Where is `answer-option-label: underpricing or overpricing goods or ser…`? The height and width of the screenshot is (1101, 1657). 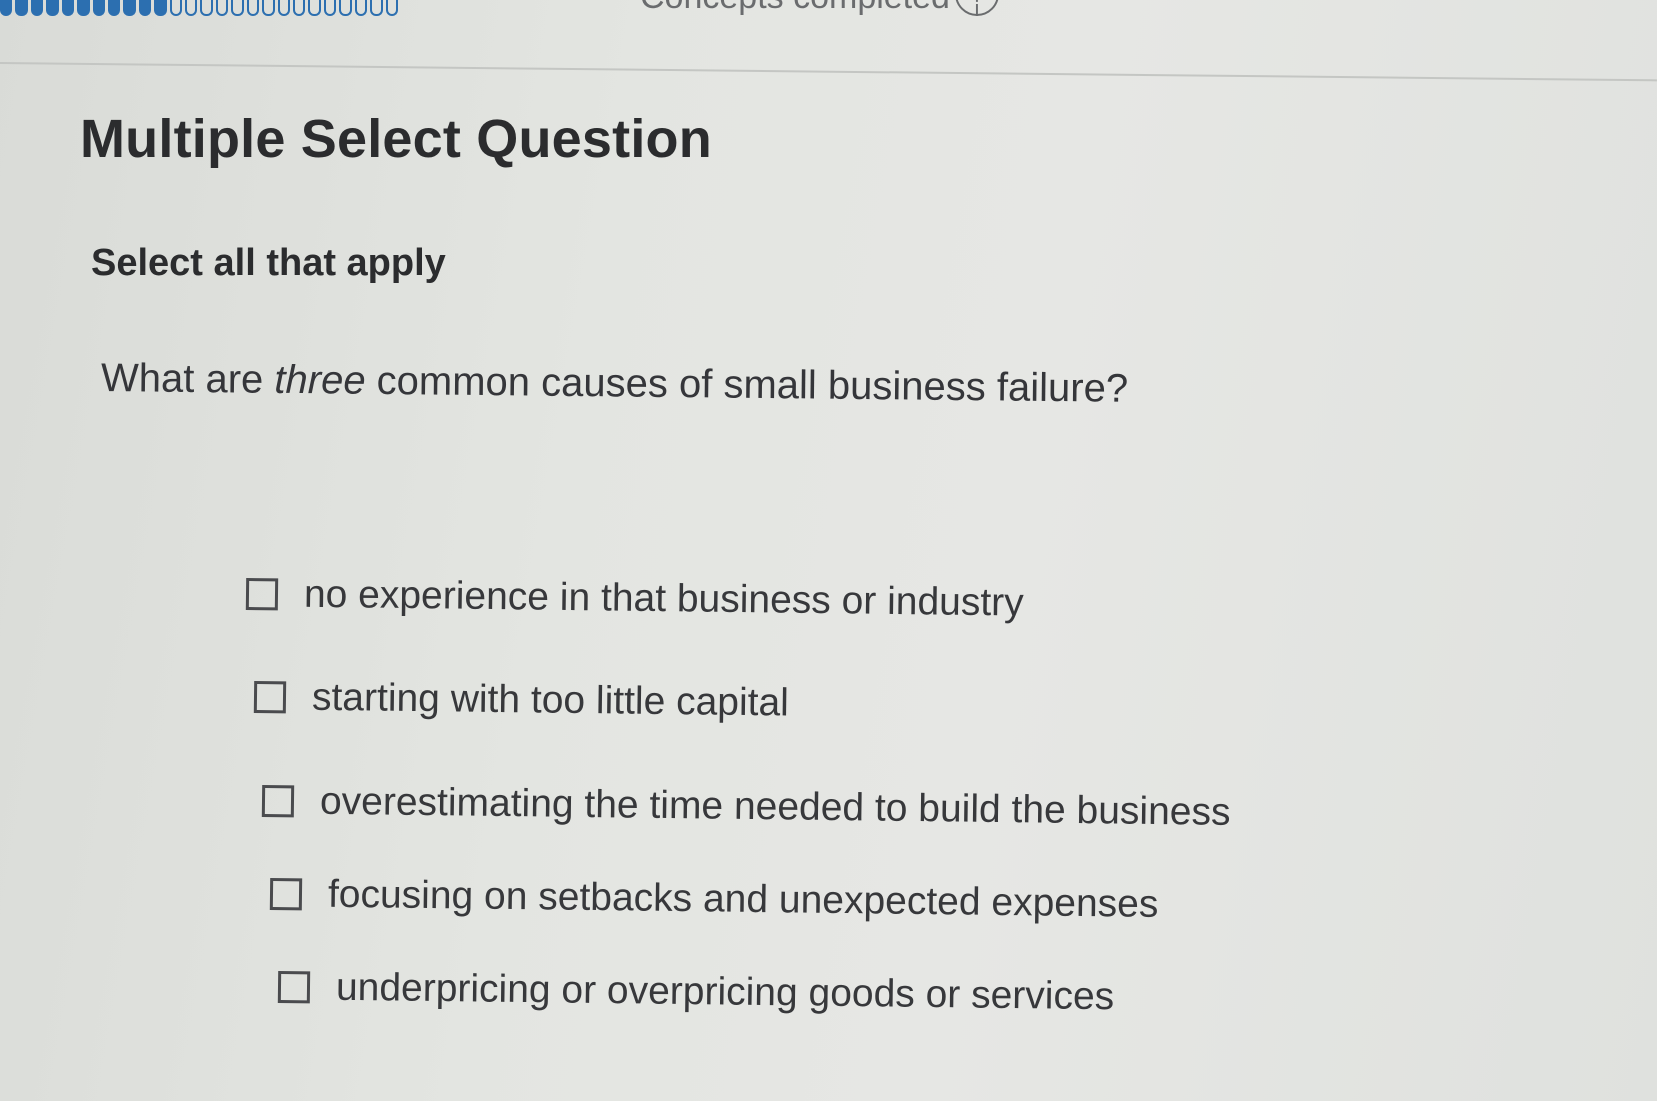
answer-option-label: underpricing or overpricing goods or ser… is located at coordinates (725, 992).